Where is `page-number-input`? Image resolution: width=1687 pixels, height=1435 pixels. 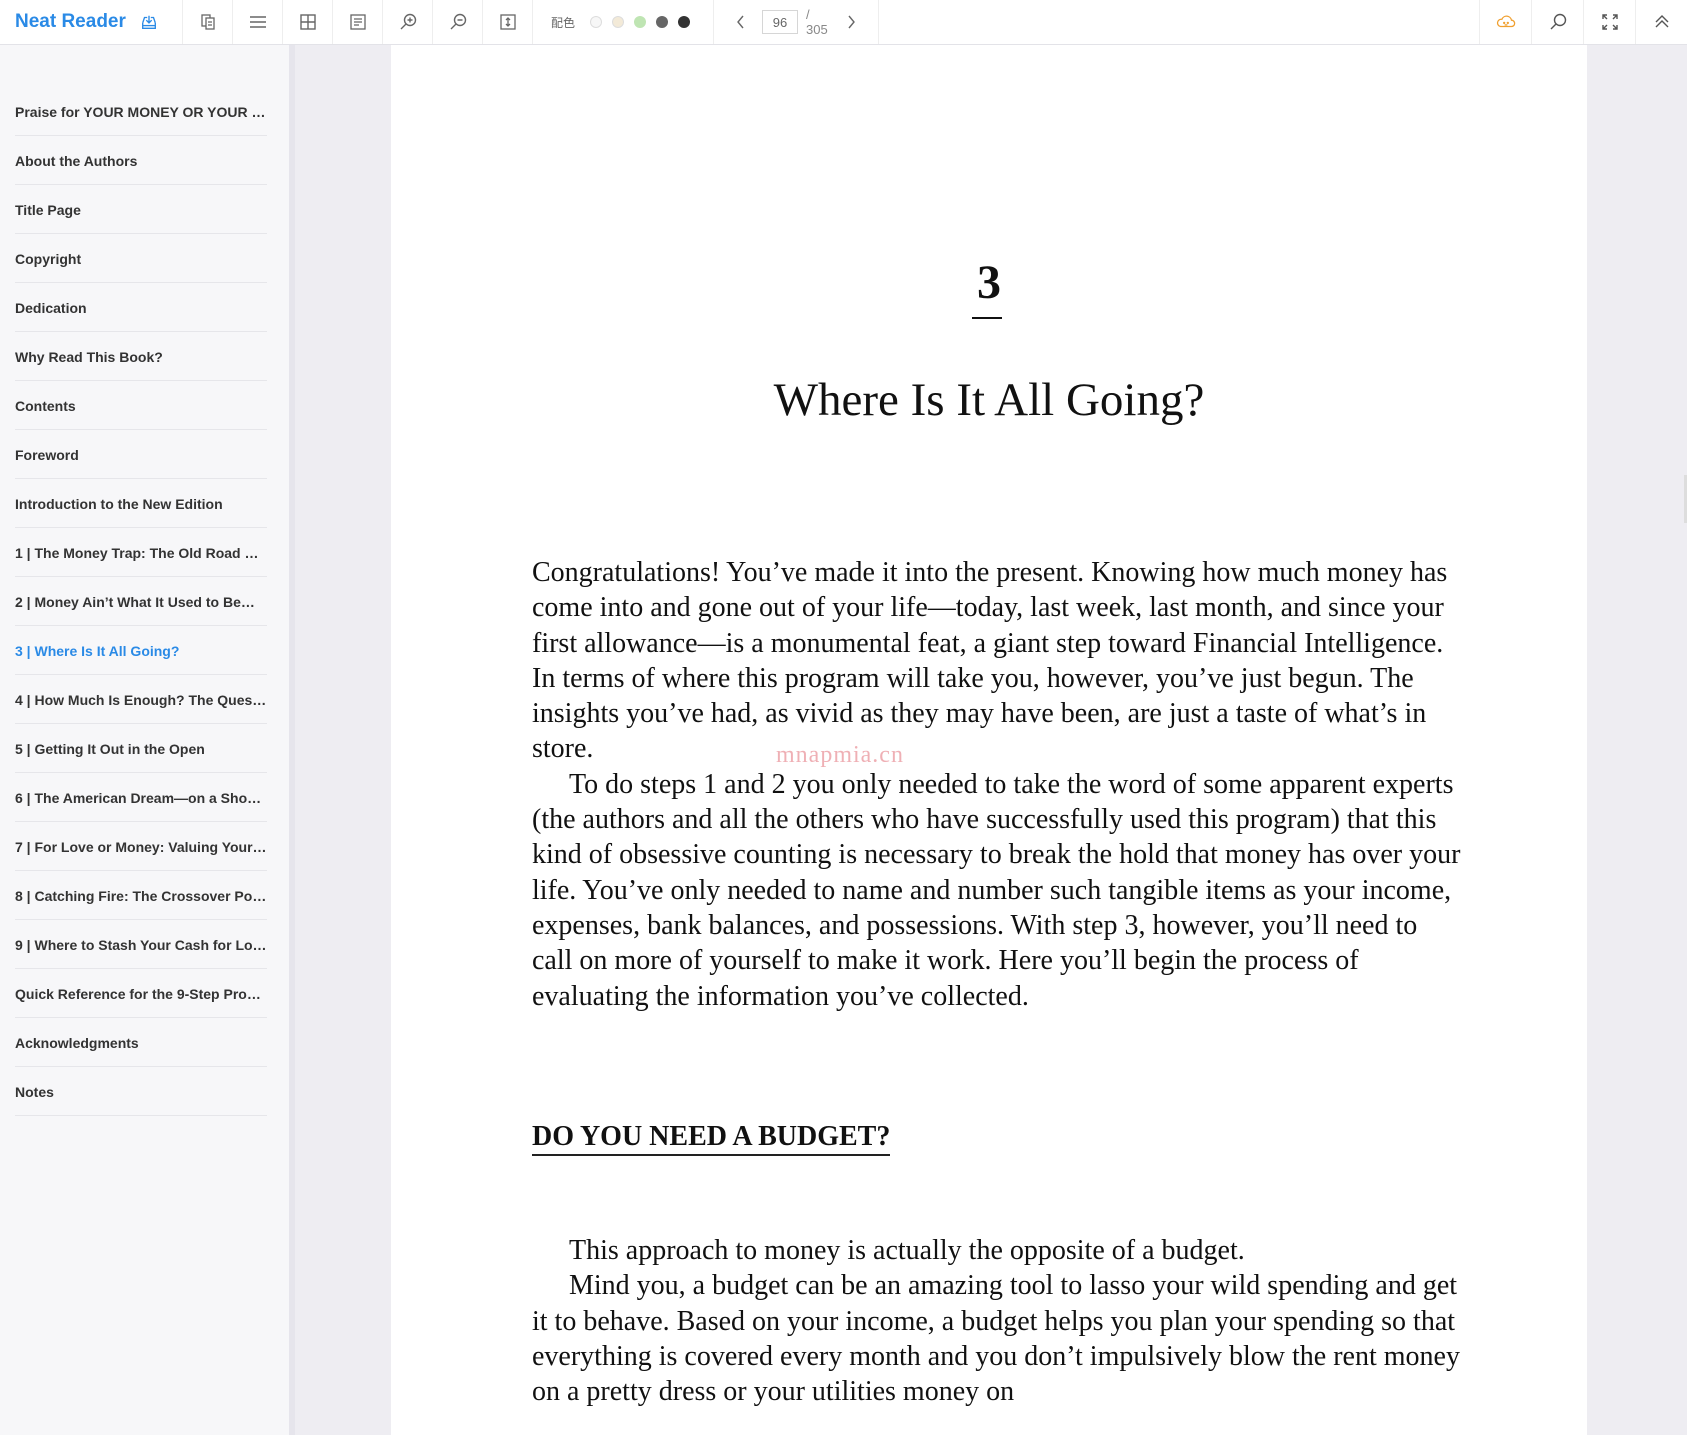 page-number-input is located at coordinates (780, 22).